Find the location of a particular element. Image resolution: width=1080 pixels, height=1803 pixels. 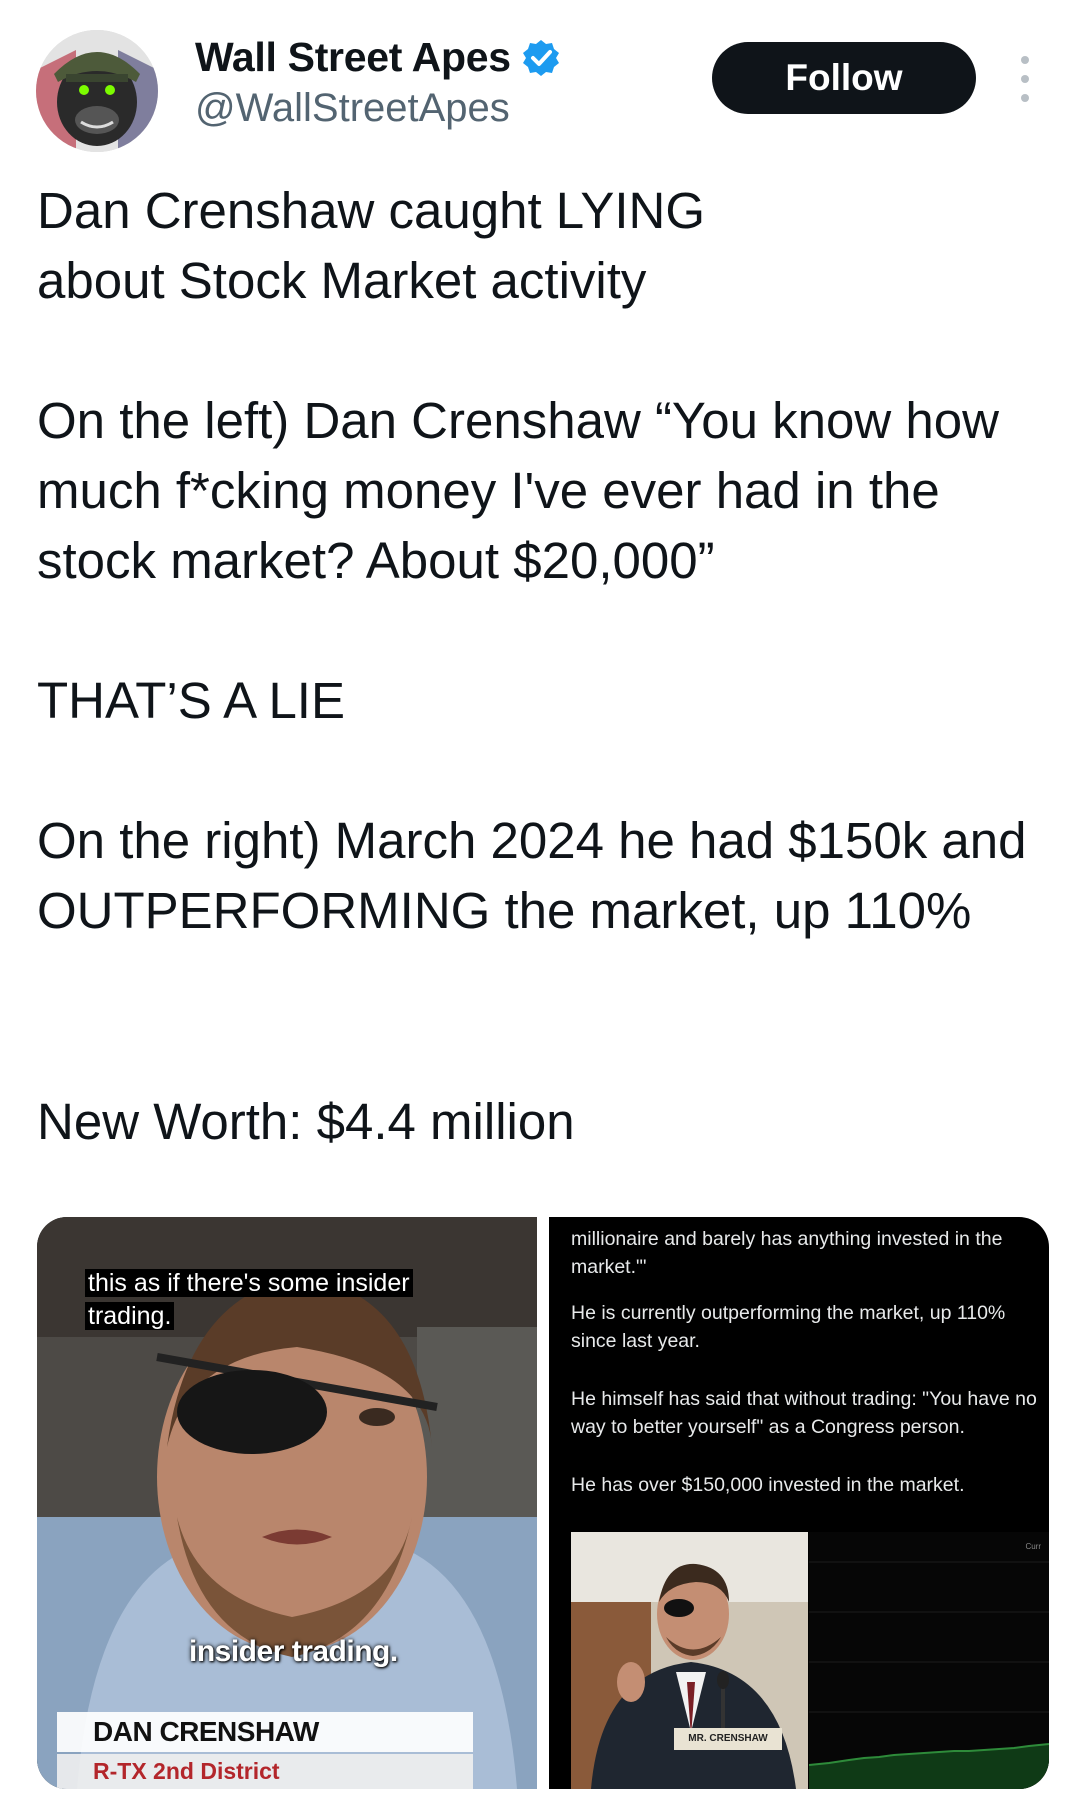

media-divider is located at coordinates (543, 1503).